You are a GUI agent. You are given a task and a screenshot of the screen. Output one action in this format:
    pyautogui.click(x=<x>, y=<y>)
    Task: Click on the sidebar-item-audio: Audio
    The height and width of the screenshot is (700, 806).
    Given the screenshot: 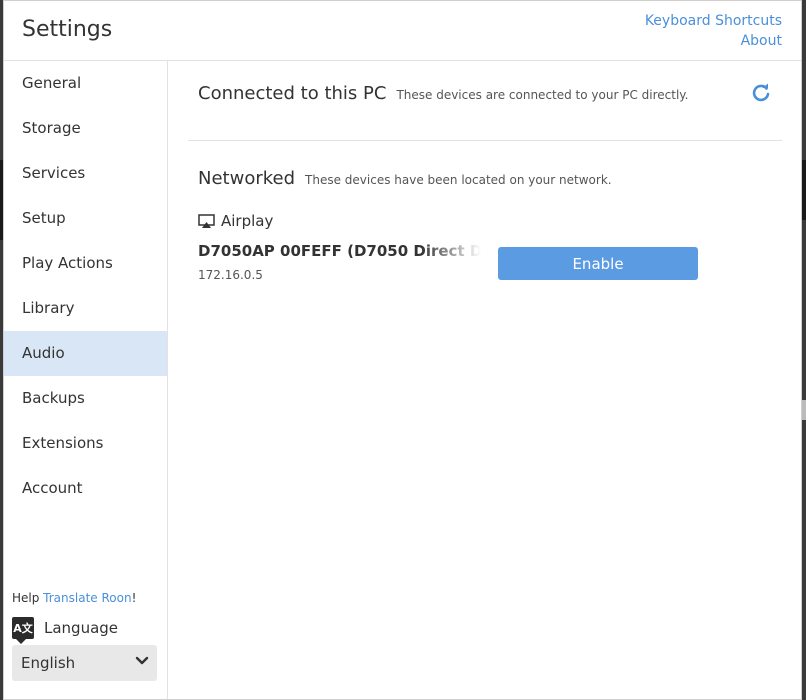 What is the action you would take?
    pyautogui.click(x=85, y=353)
    